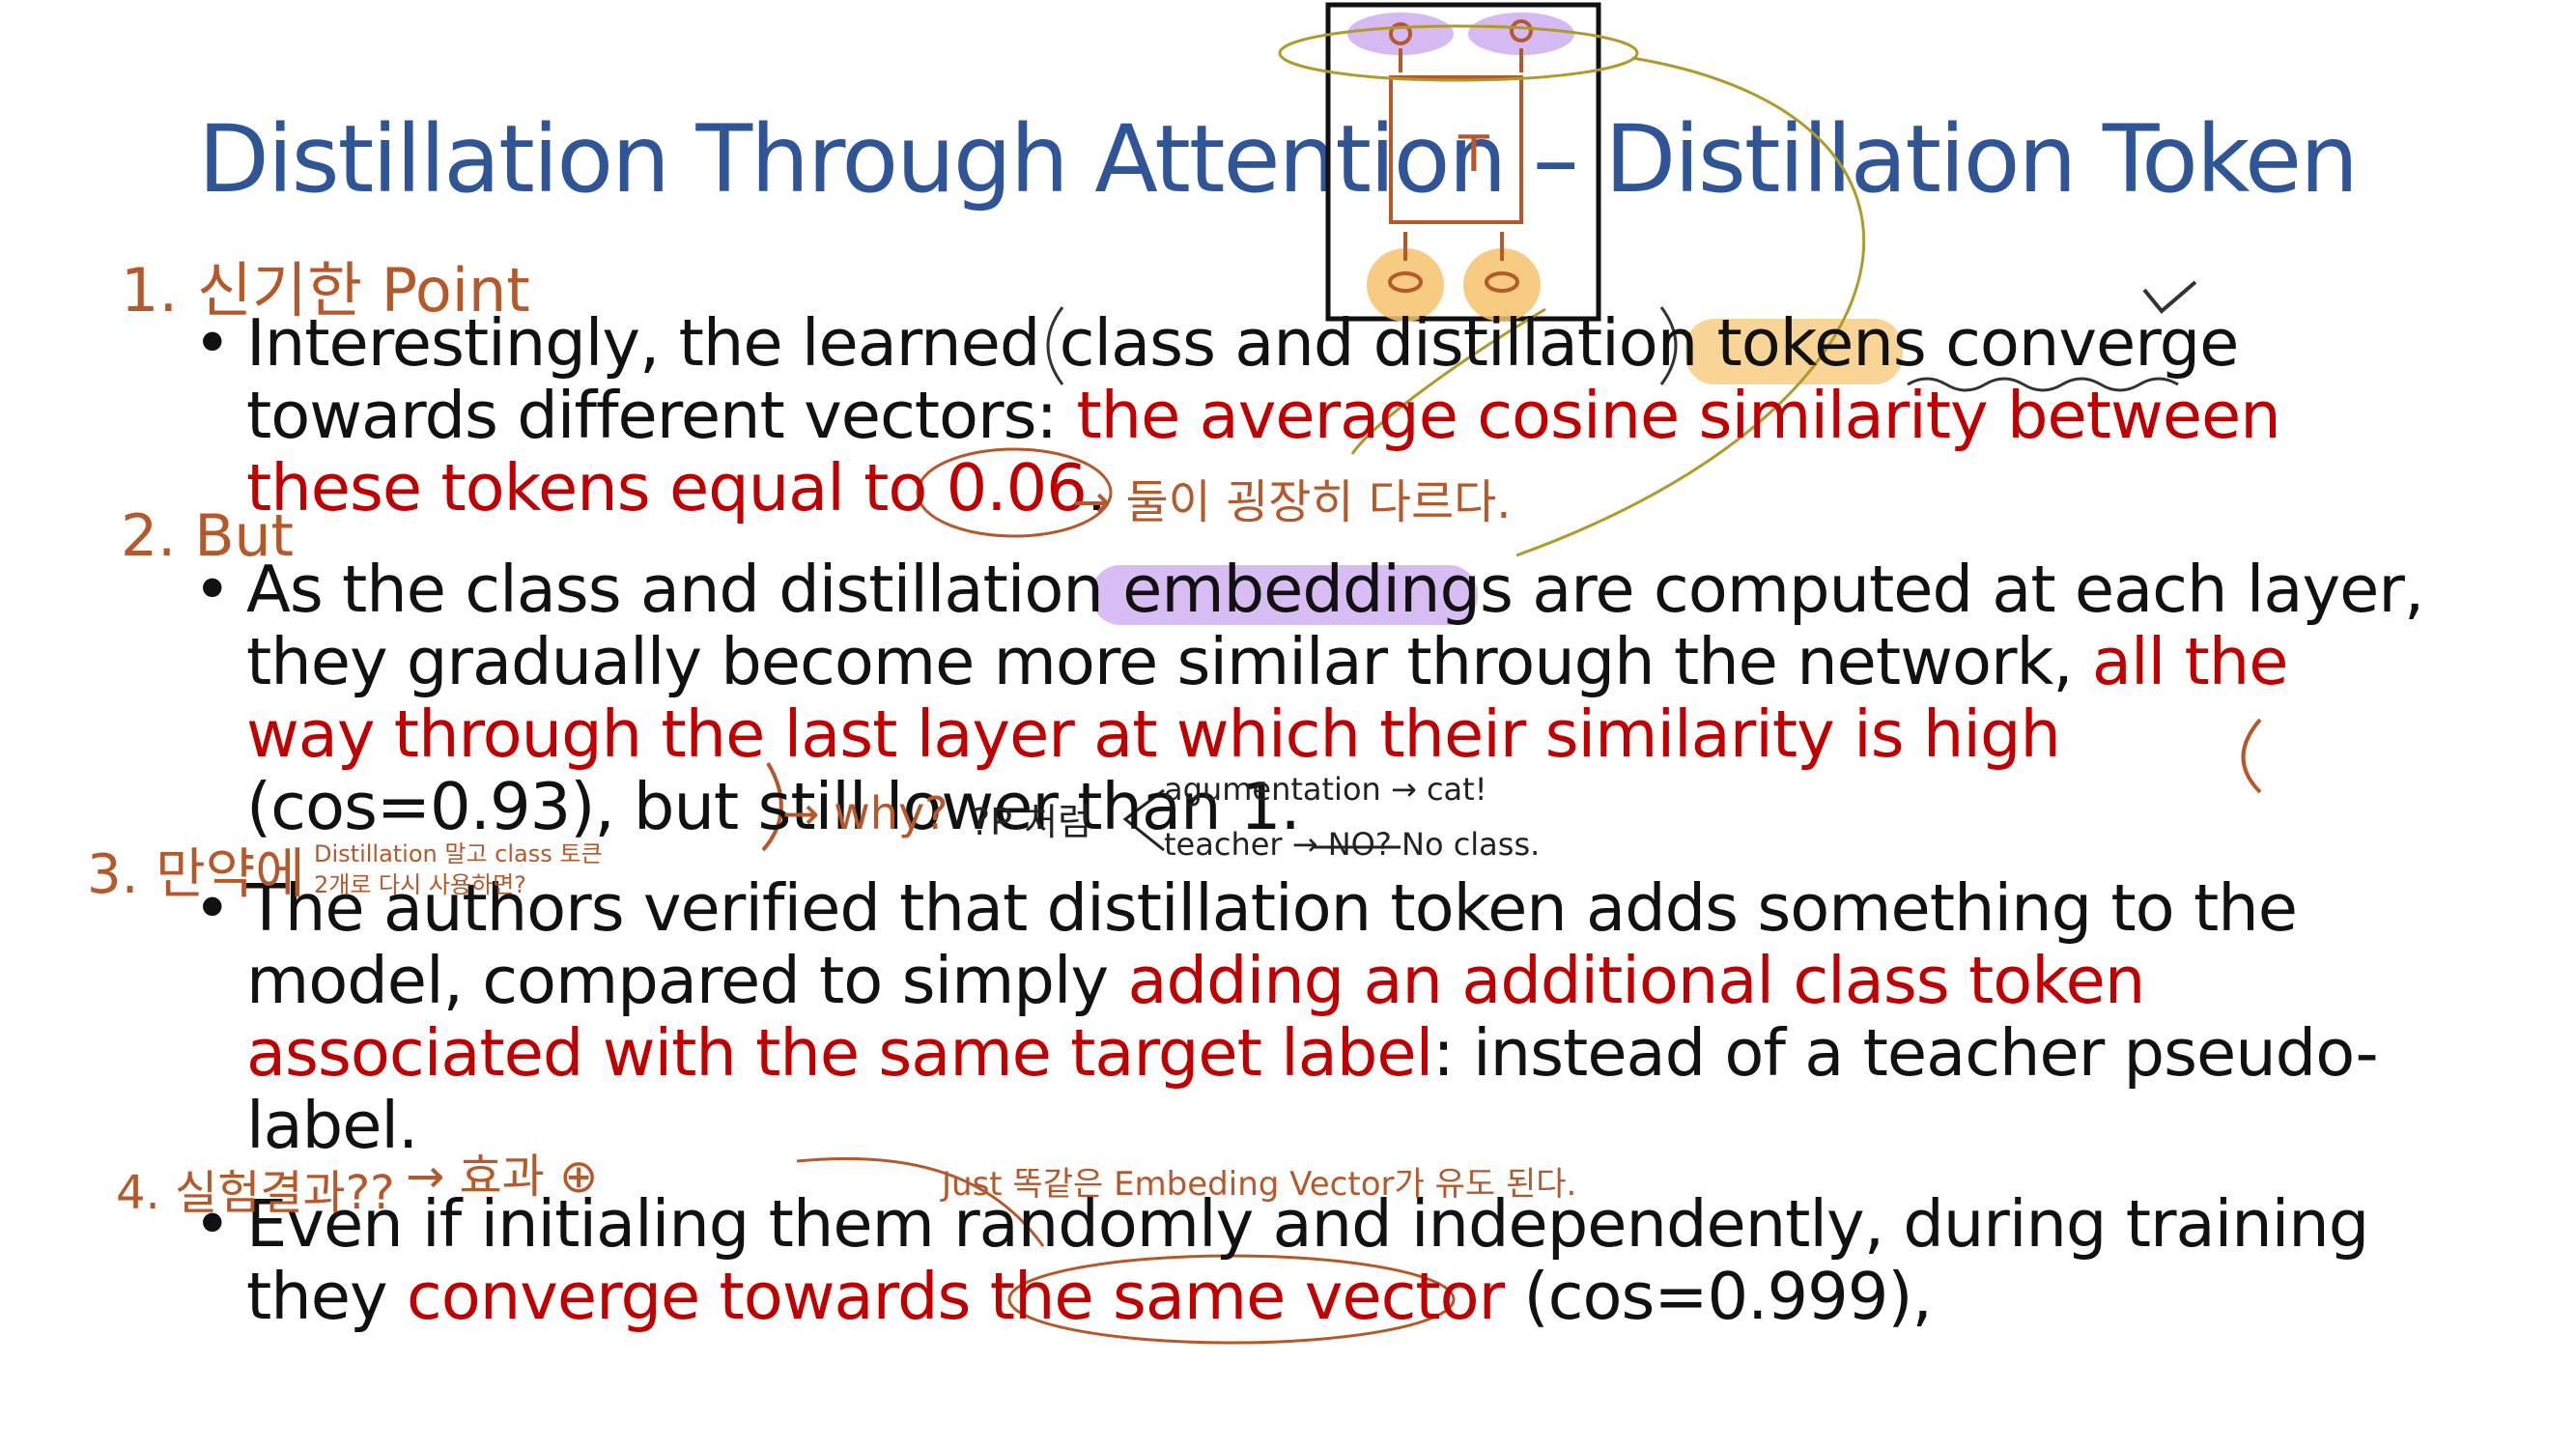  I want to click on bullet-4-segment-emphasis: converge towards the same vector, so click(955, 1296).